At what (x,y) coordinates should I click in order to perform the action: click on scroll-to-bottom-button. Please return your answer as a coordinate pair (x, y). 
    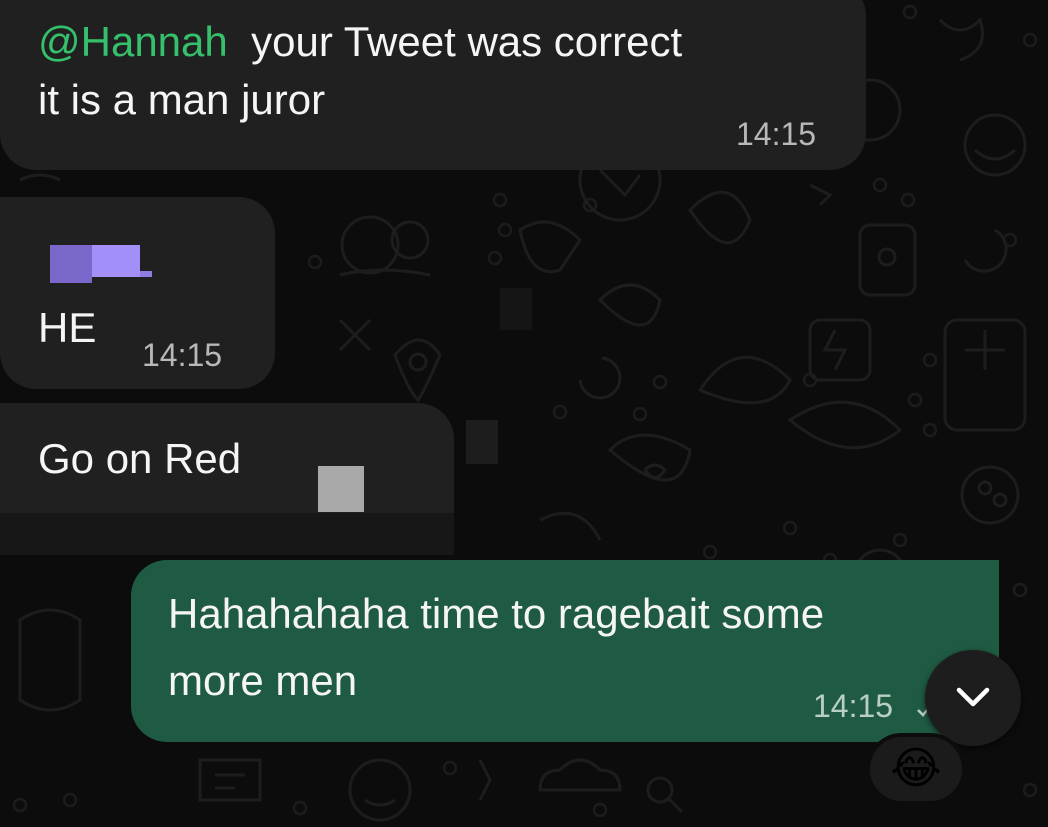
    Looking at the image, I should click on (973, 698).